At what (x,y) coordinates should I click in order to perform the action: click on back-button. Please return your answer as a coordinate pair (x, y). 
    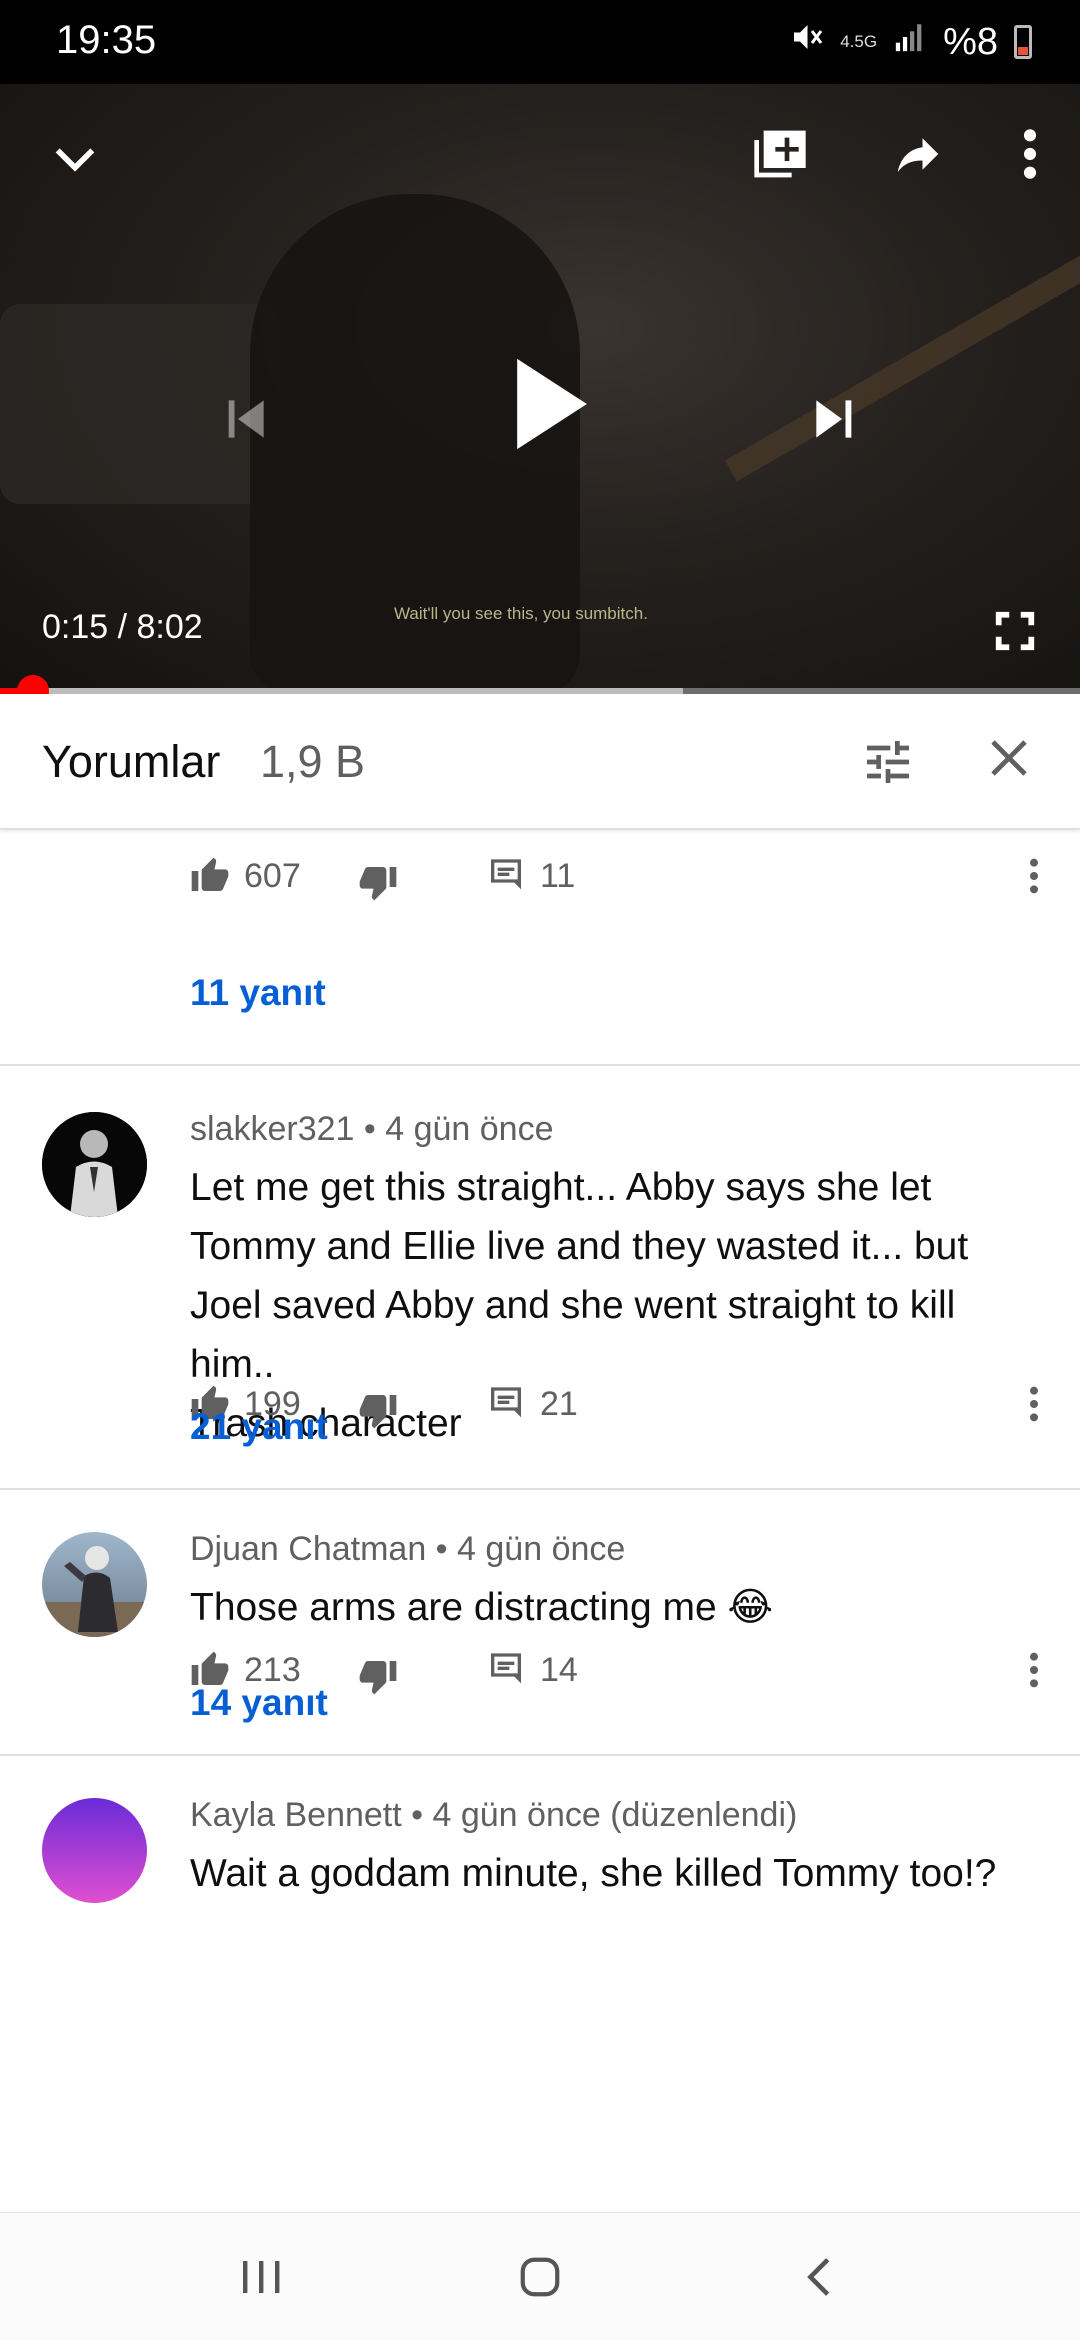
    Looking at the image, I should click on (820, 2277).